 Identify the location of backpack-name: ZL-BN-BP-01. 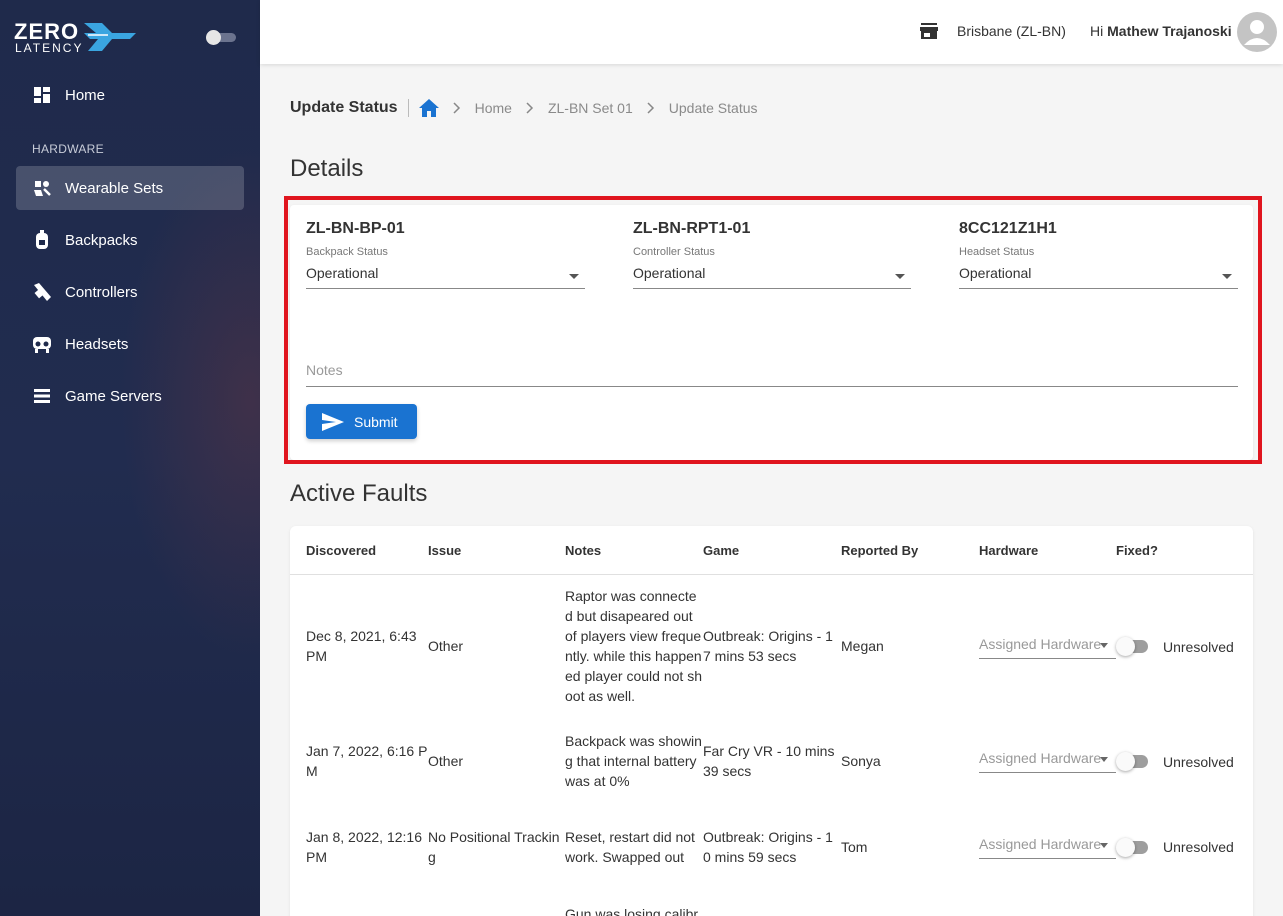
(355, 228).